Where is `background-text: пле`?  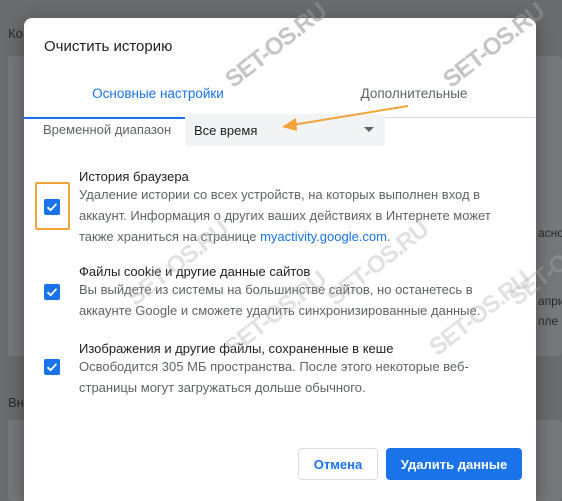 background-text: пле is located at coordinates (548, 321).